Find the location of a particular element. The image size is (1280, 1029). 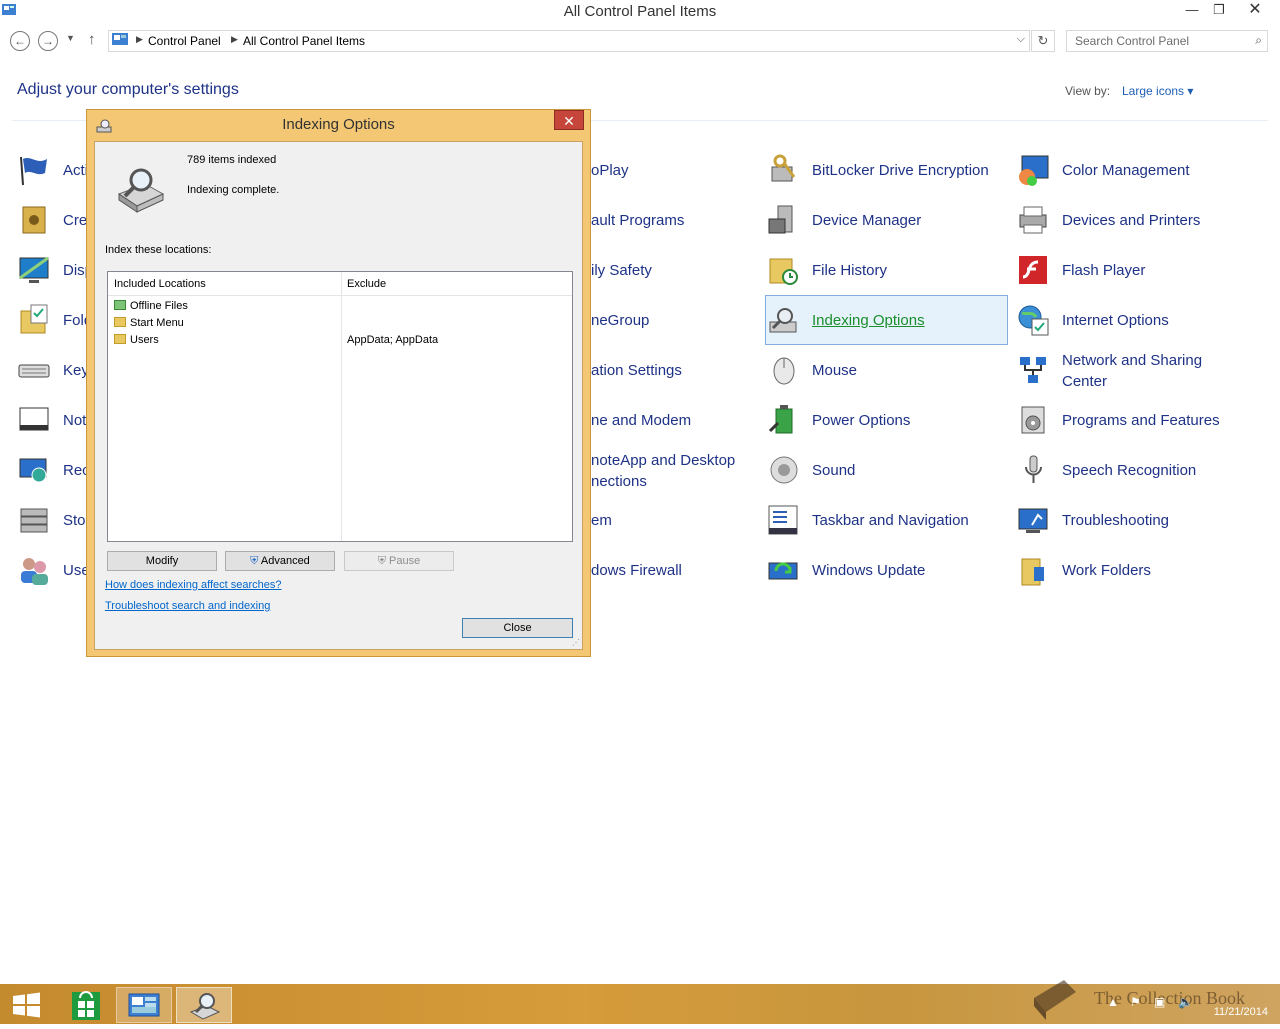

cp-item-folder-options: Fold is located at coordinates (54, 320).